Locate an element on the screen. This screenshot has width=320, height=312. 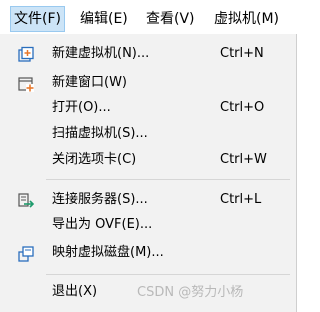
menu-item-new-vm: 新建虚拟机(N)... Ctrl+N is located at coordinates (148, 54).